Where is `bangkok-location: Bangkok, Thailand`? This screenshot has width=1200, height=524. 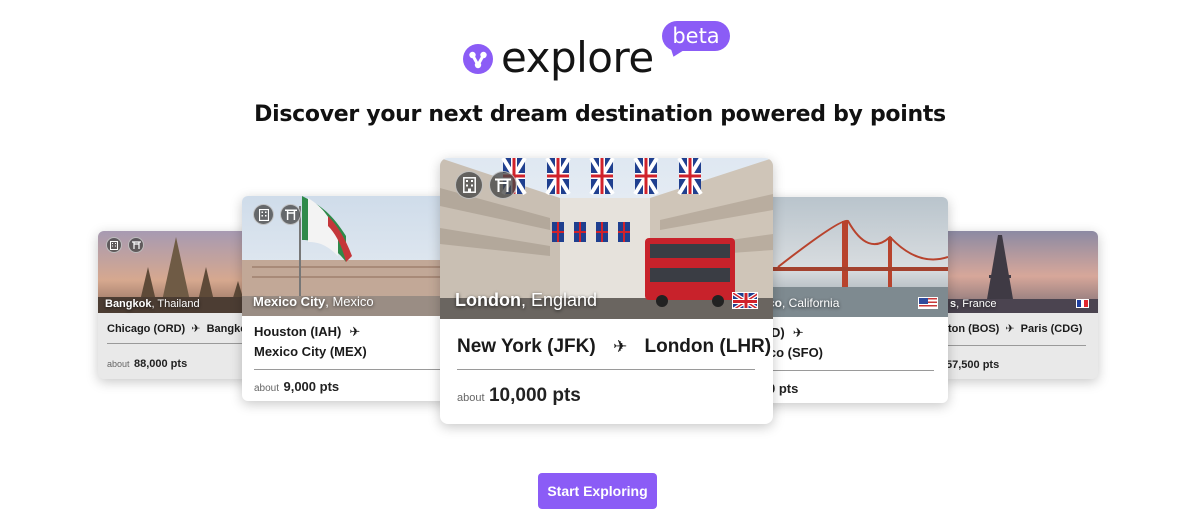
bangkok-location: Bangkok, Thailand is located at coordinates (152, 304).